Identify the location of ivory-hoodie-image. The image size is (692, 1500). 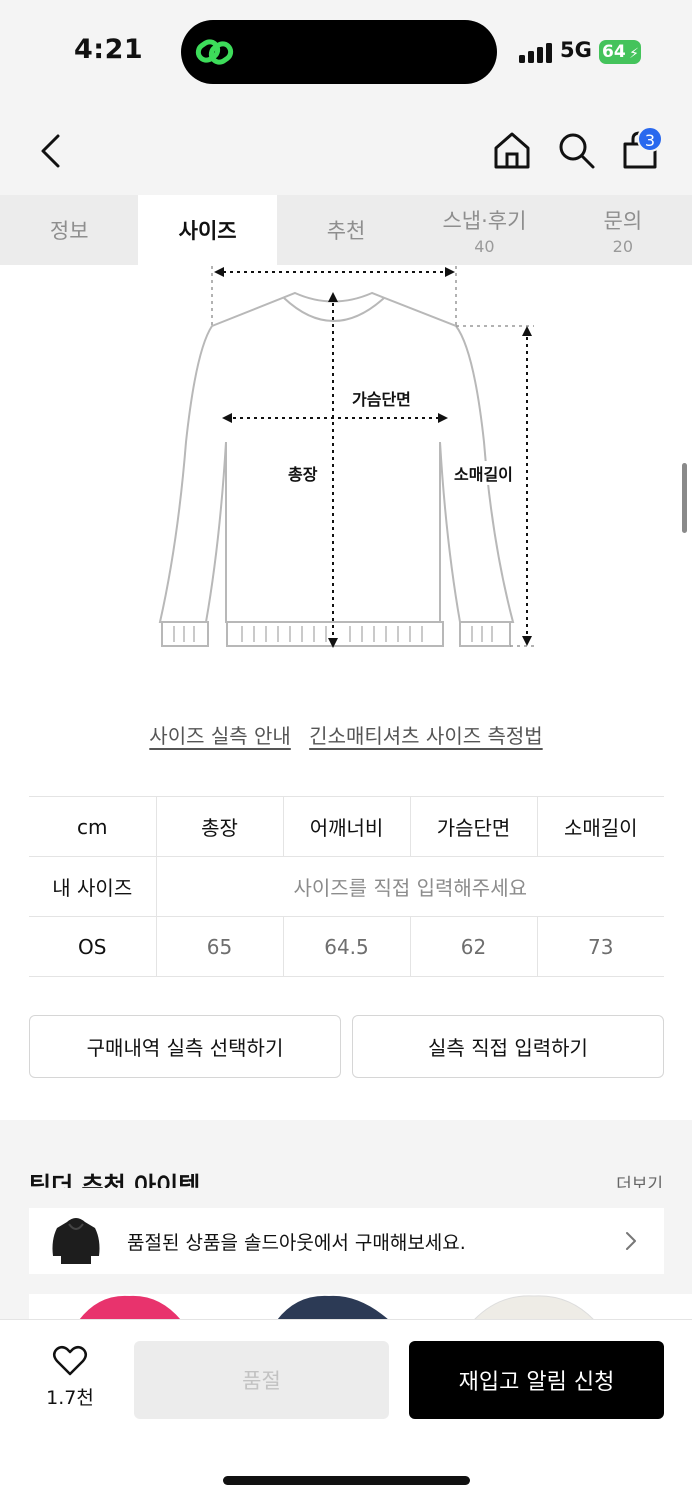
(534, 1307).